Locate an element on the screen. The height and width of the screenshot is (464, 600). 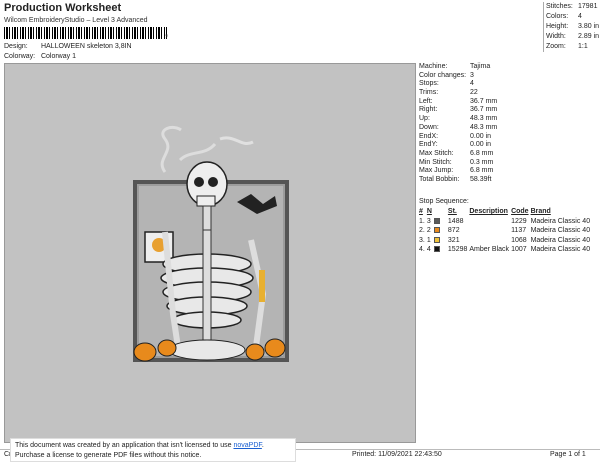
thread-code: 1068 is located at coordinates (519, 240).